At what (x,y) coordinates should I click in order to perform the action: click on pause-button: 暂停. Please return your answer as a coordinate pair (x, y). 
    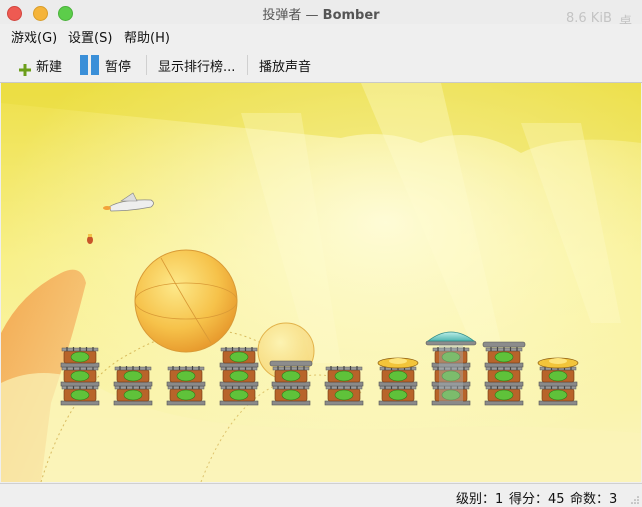
    Looking at the image, I should click on (118, 65).